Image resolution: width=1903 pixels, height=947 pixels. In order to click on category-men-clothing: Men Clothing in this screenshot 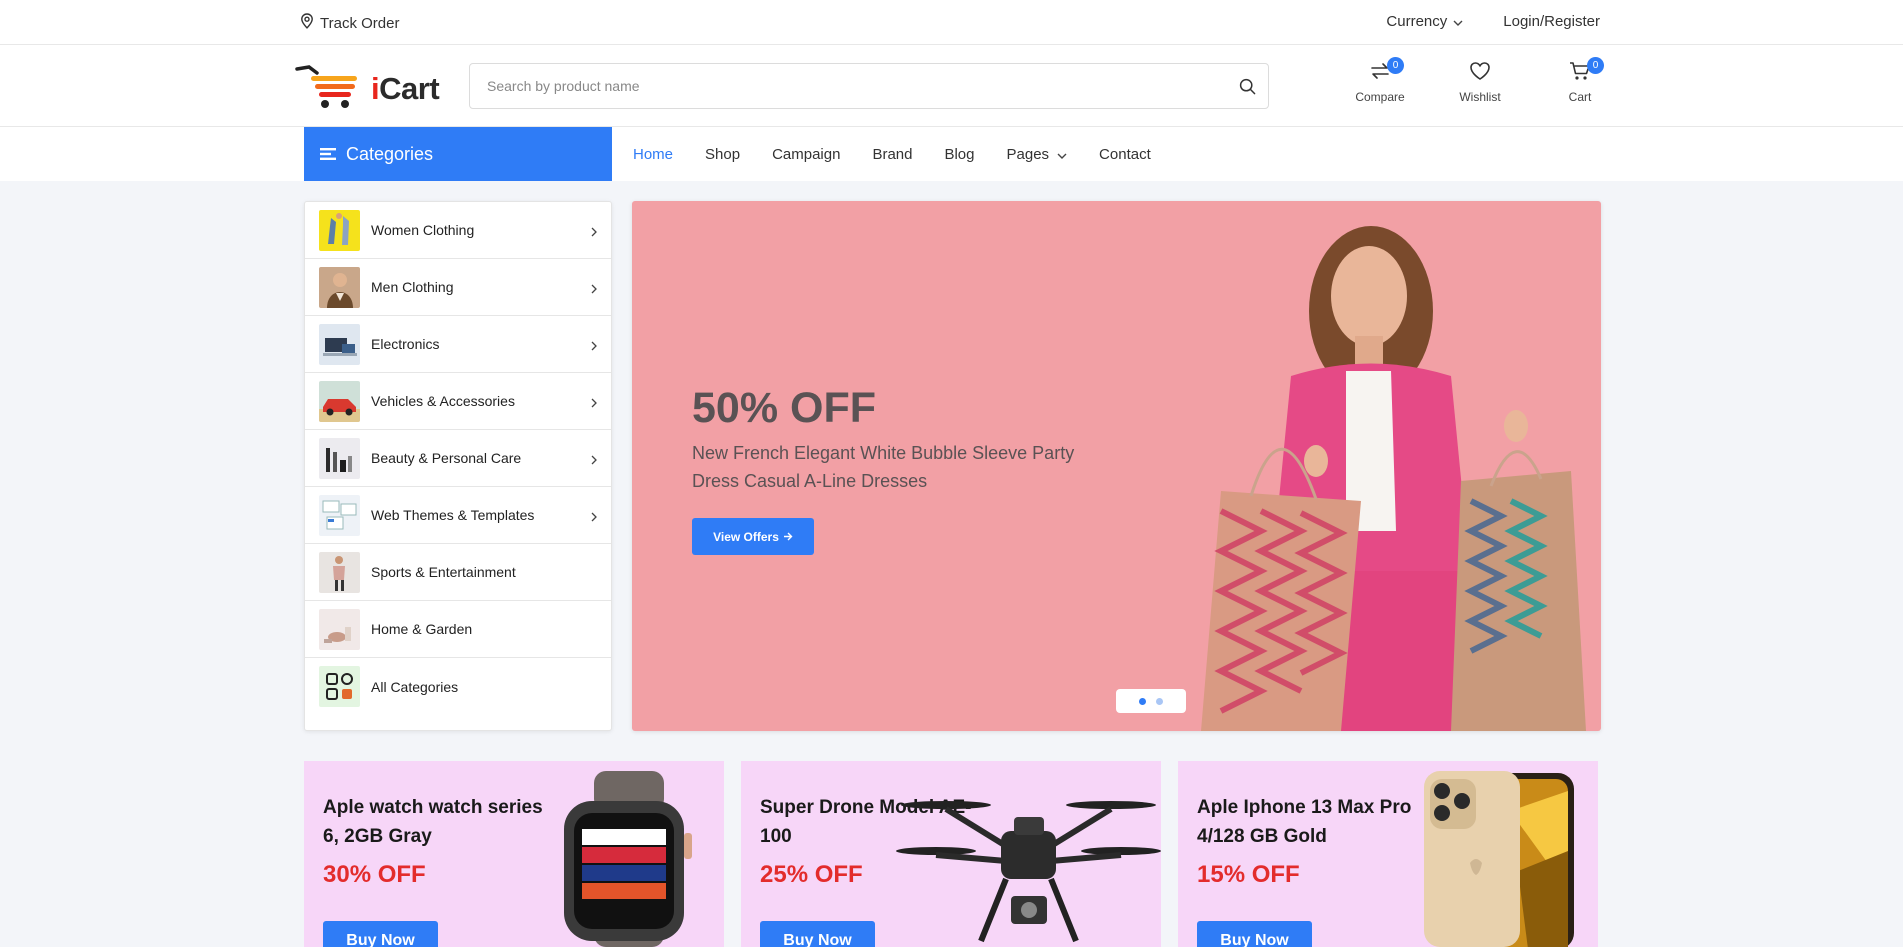, I will do `click(458, 287)`.